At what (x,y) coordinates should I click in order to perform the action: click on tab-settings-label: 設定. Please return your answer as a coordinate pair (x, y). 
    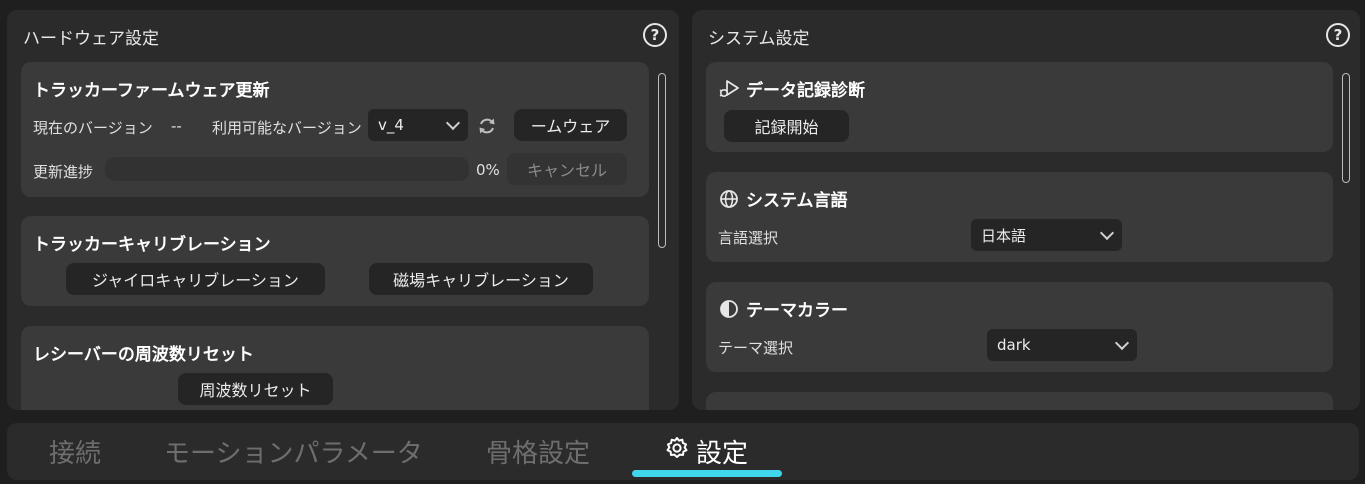
    Looking at the image, I should click on (722, 454).